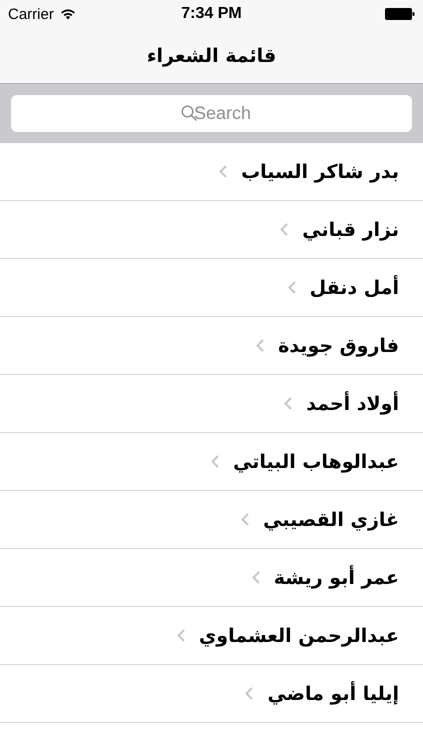 Image resolution: width=423 pixels, height=750 pixels. What do you see at coordinates (211, 113) in the screenshot?
I see `search-field: Search` at bounding box center [211, 113].